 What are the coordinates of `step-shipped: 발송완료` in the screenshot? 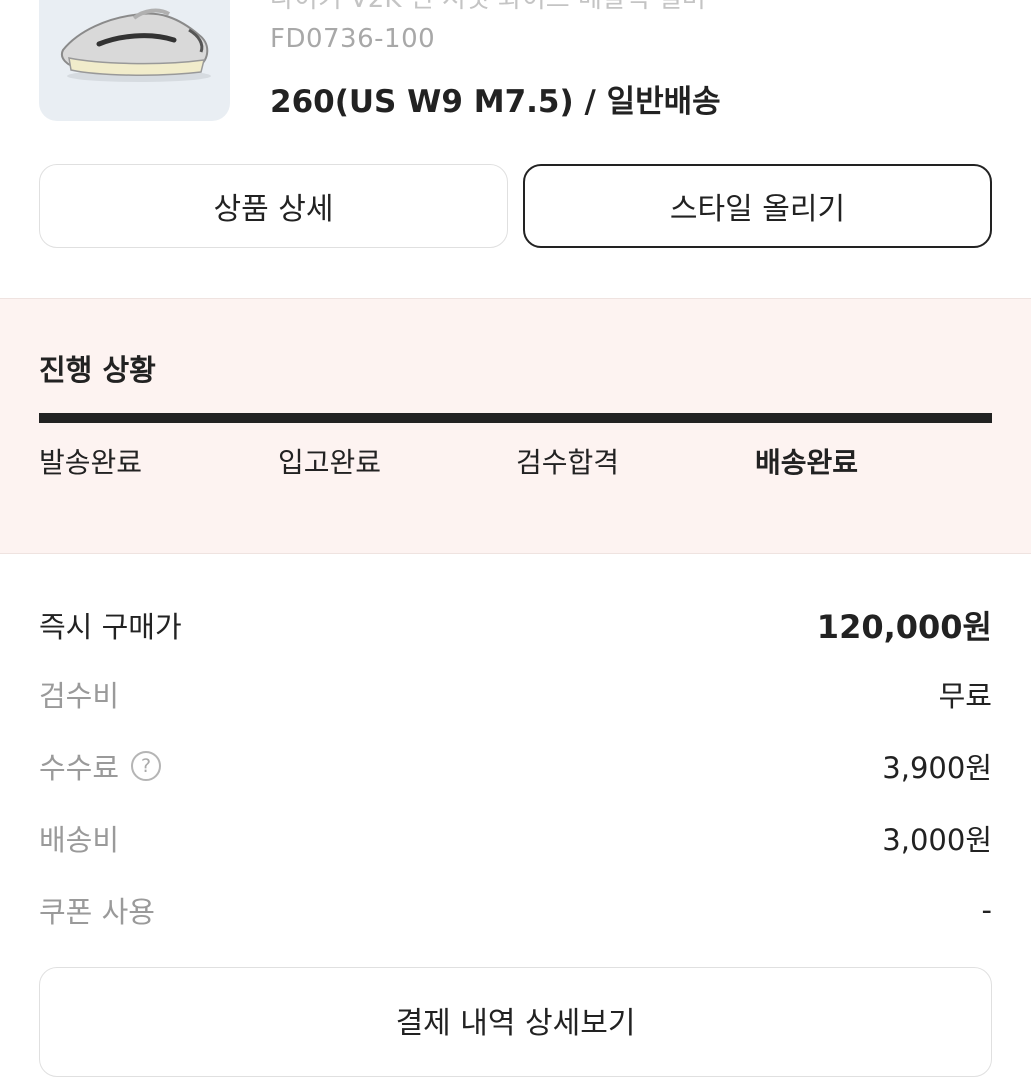 It's located at (91, 462).